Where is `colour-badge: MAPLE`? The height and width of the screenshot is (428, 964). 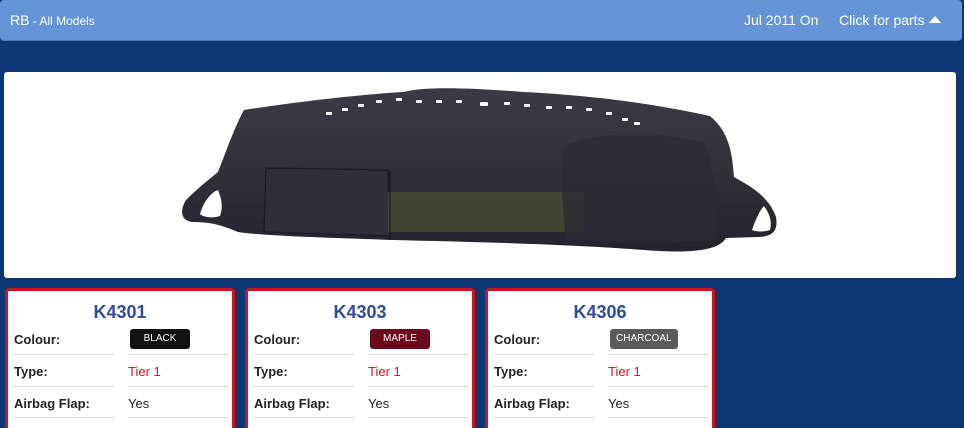 colour-badge: MAPLE is located at coordinates (400, 339).